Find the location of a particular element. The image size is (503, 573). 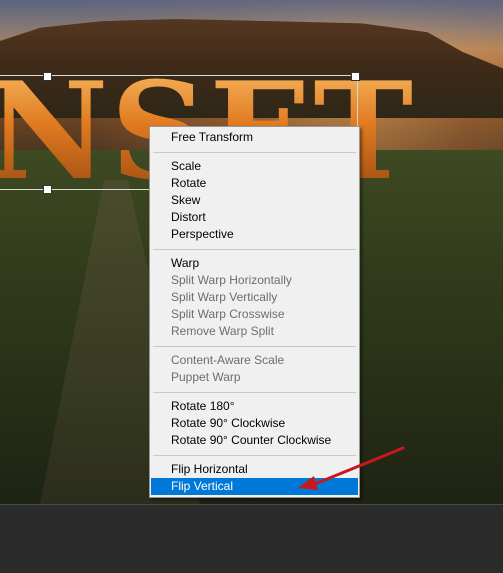

menu-item-warp: Warp is located at coordinates (254, 263).